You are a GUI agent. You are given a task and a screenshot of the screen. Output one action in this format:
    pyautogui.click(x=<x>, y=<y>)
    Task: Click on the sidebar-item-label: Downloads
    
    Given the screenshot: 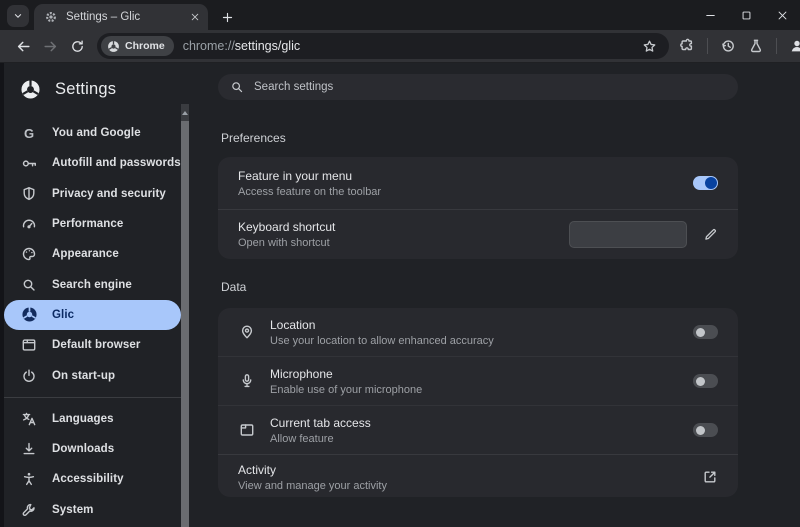 What is the action you would take?
    pyautogui.click(x=83, y=449)
    